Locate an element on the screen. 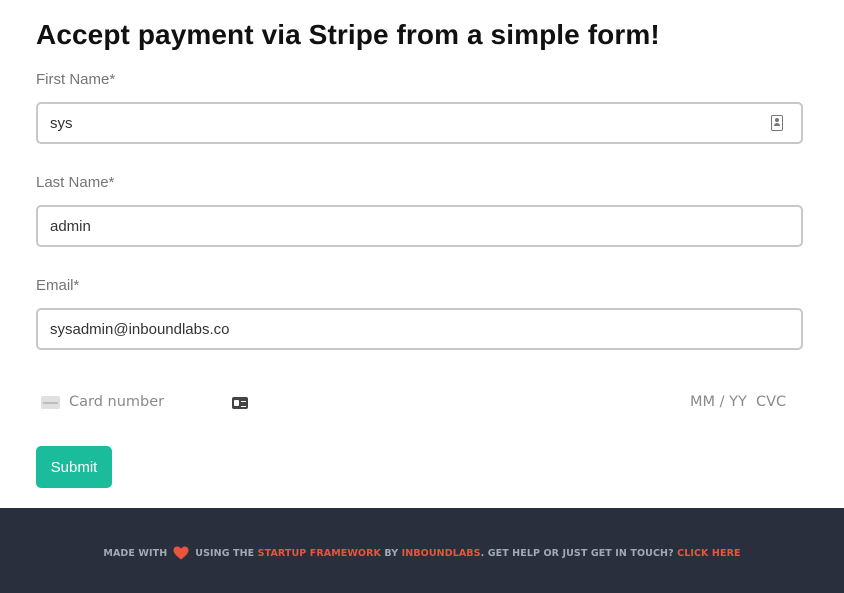 This screenshot has height=593, width=844. first-name-input: sys is located at coordinates (419, 123).